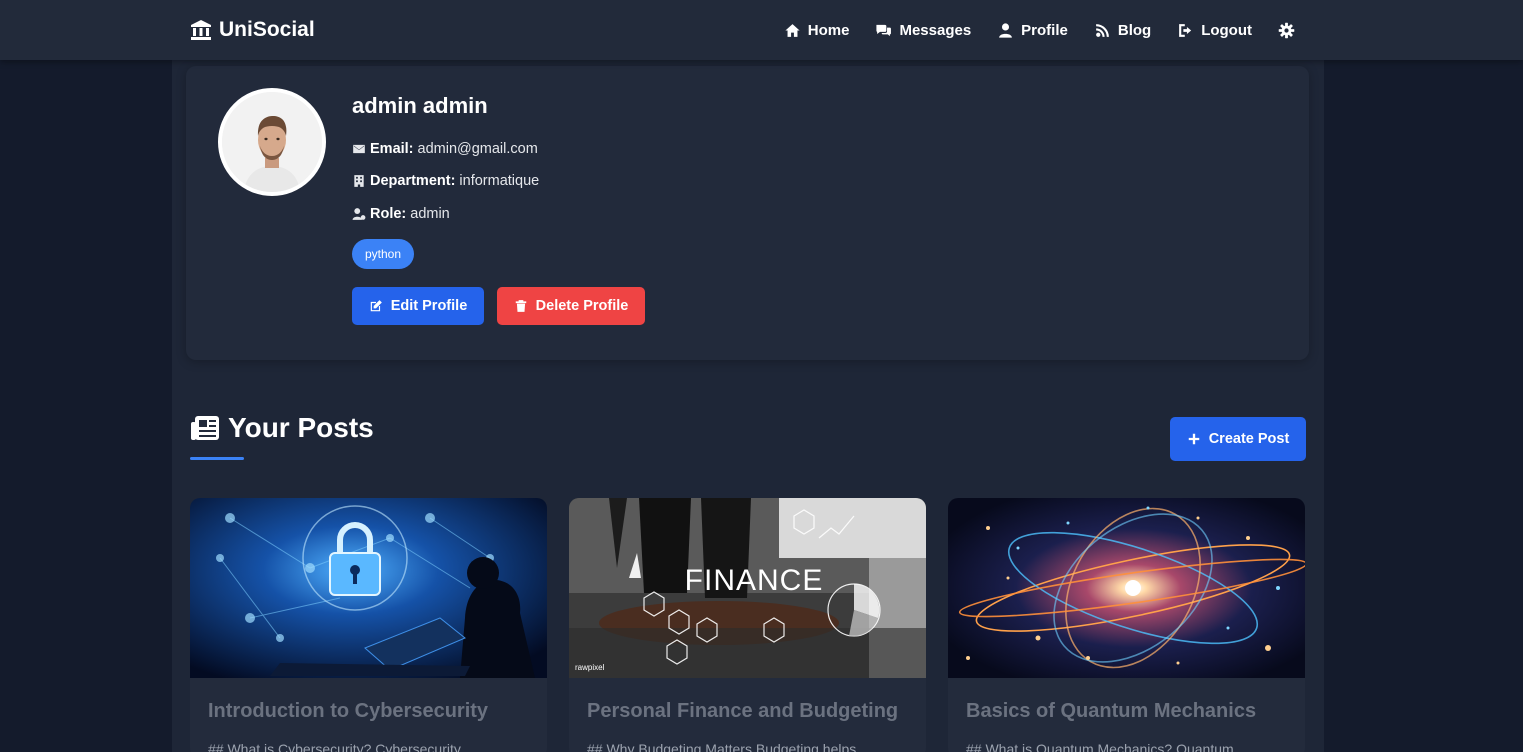  I want to click on edit-profile-button: Edit Profile, so click(418, 306).